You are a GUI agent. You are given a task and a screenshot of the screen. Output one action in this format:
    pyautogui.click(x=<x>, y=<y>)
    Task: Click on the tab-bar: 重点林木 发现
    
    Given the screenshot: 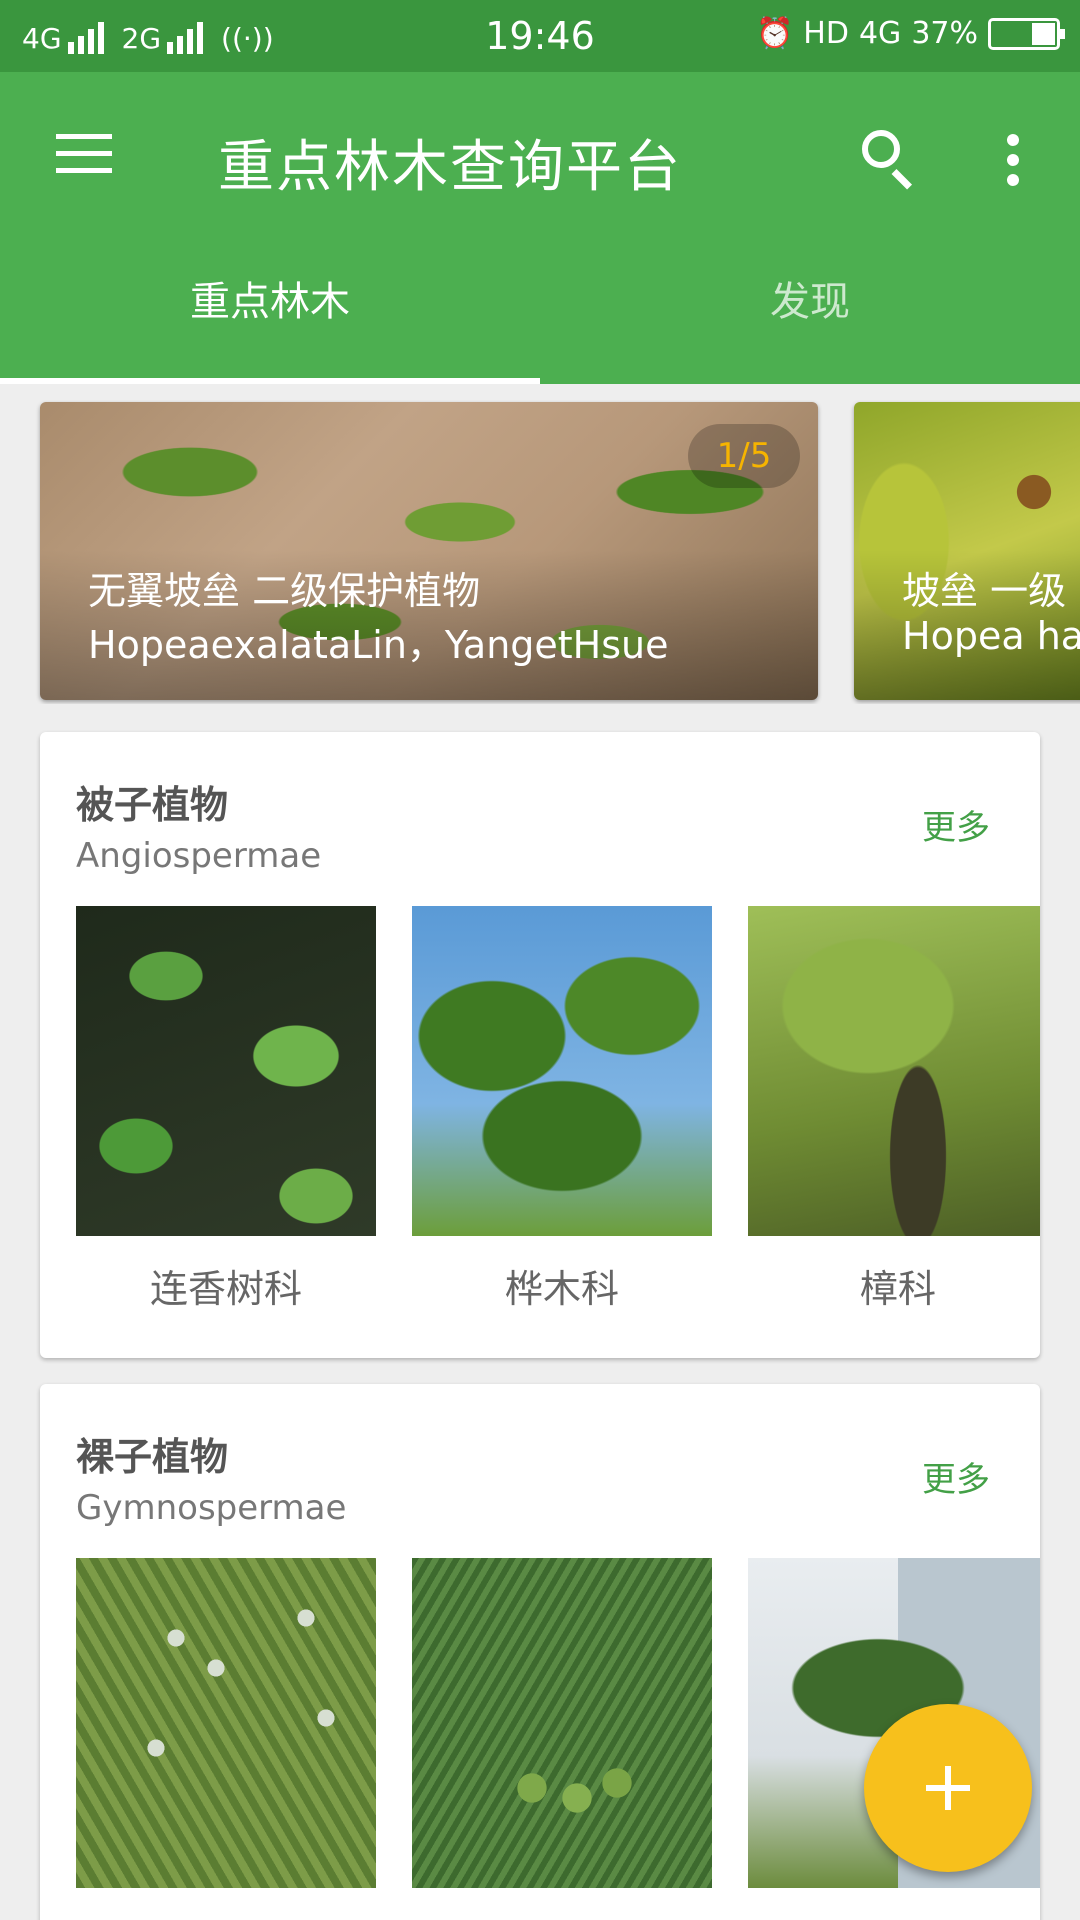 What is the action you would take?
    pyautogui.click(x=540, y=312)
    